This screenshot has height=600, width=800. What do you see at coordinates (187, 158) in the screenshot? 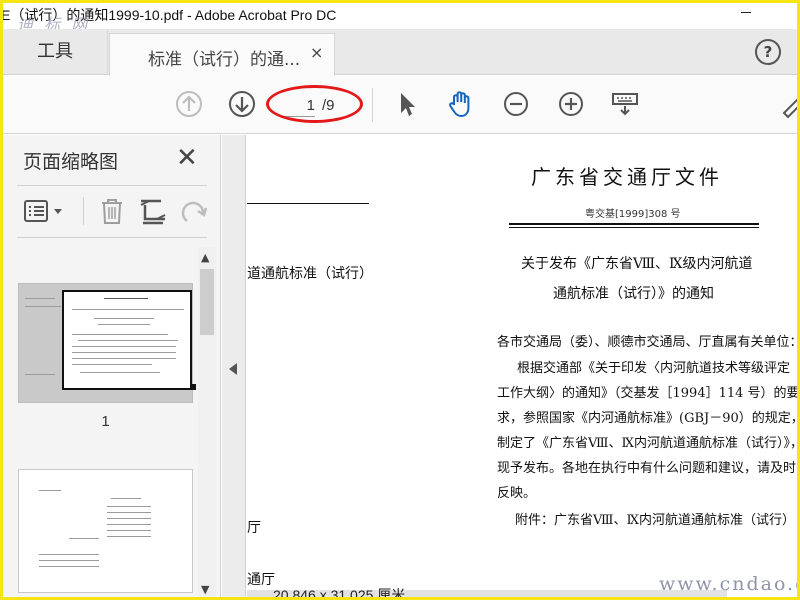
I see `panel-close-icon: ✕` at bounding box center [187, 158].